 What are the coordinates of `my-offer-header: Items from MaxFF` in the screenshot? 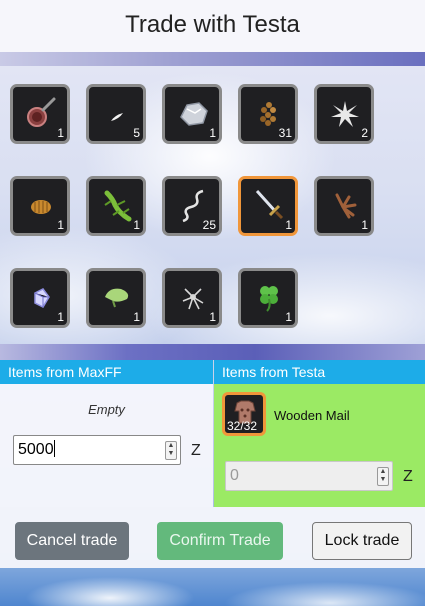 It's located at (106, 372).